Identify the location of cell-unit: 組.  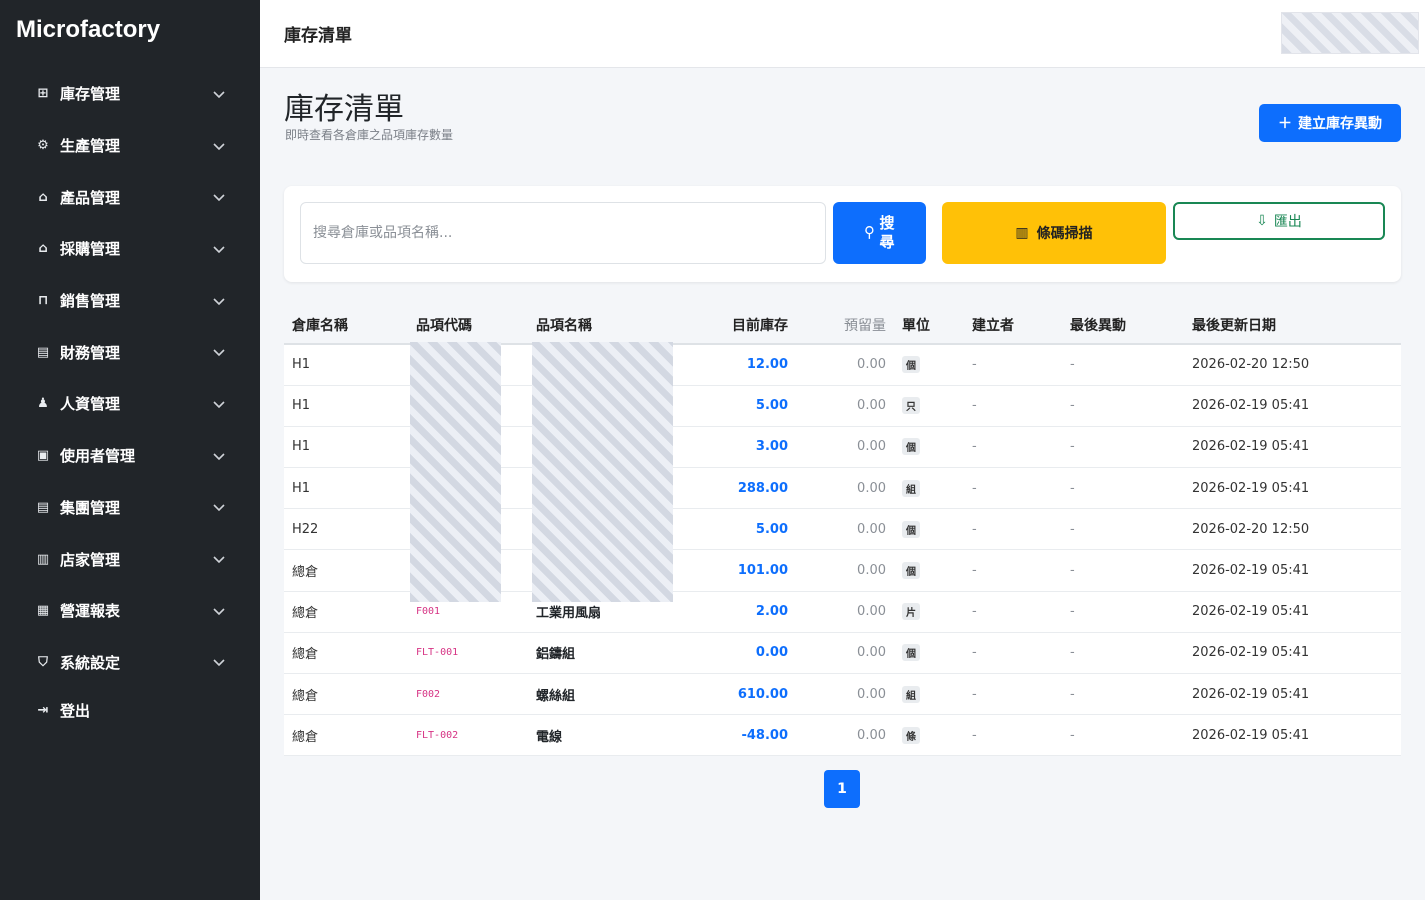
(929, 488).